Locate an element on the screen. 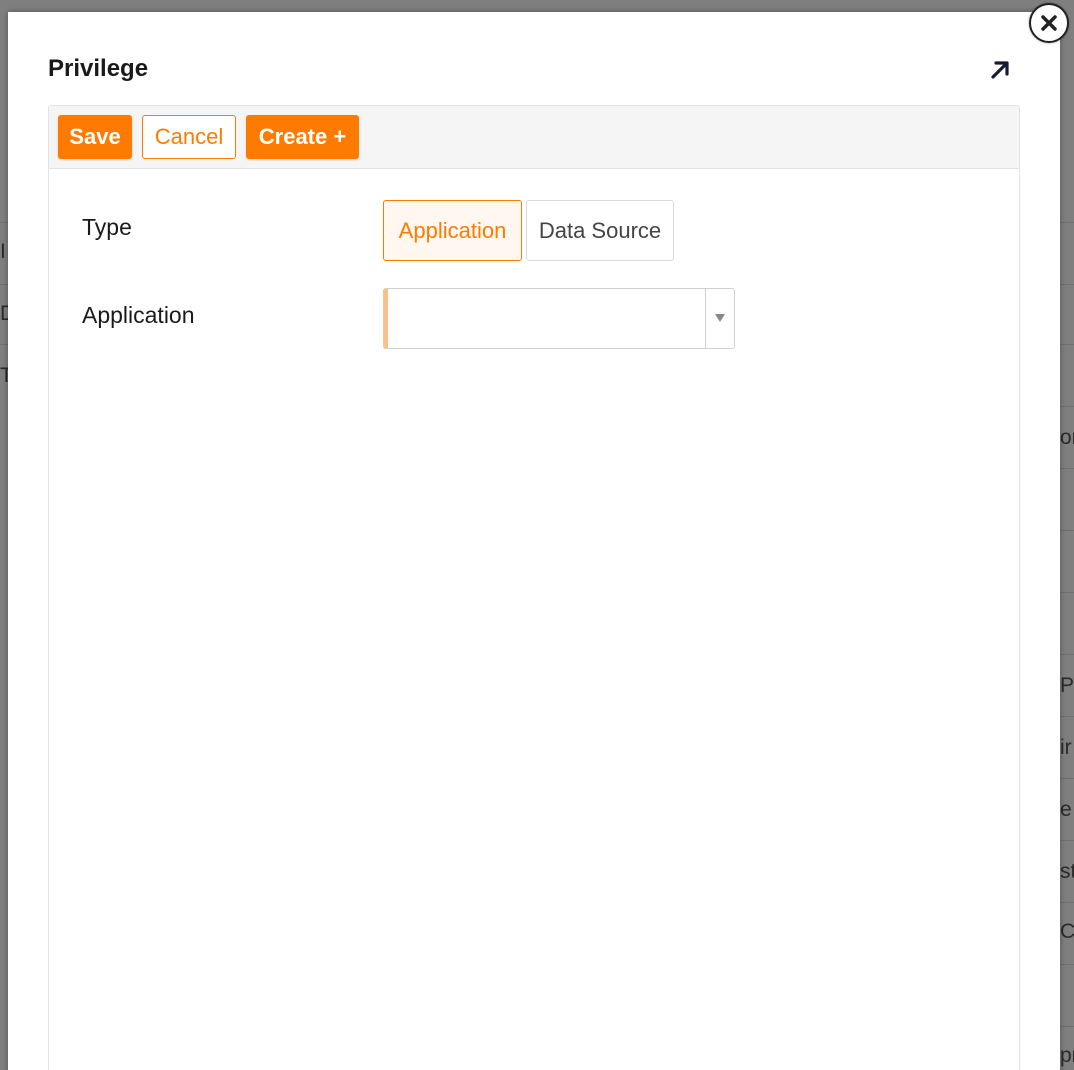  bg-text-fragment: C is located at coordinates (1067, 931).